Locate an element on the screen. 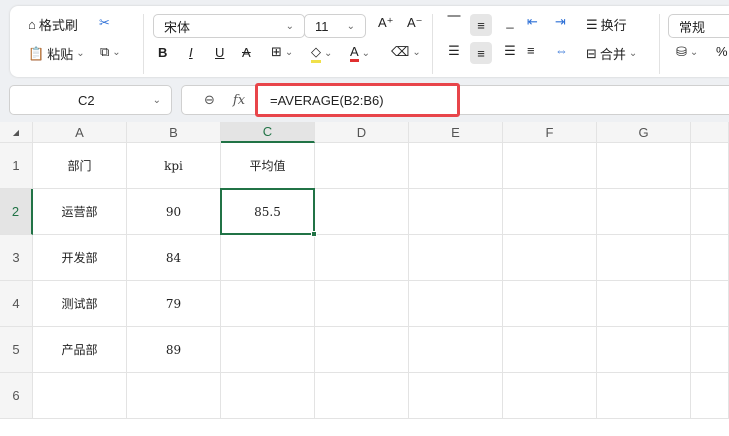  align-bottom-button: _ is located at coordinates (510, 21).